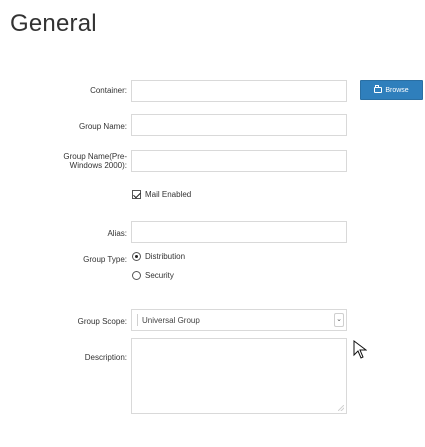  I want to click on security-label: Security, so click(159, 275).